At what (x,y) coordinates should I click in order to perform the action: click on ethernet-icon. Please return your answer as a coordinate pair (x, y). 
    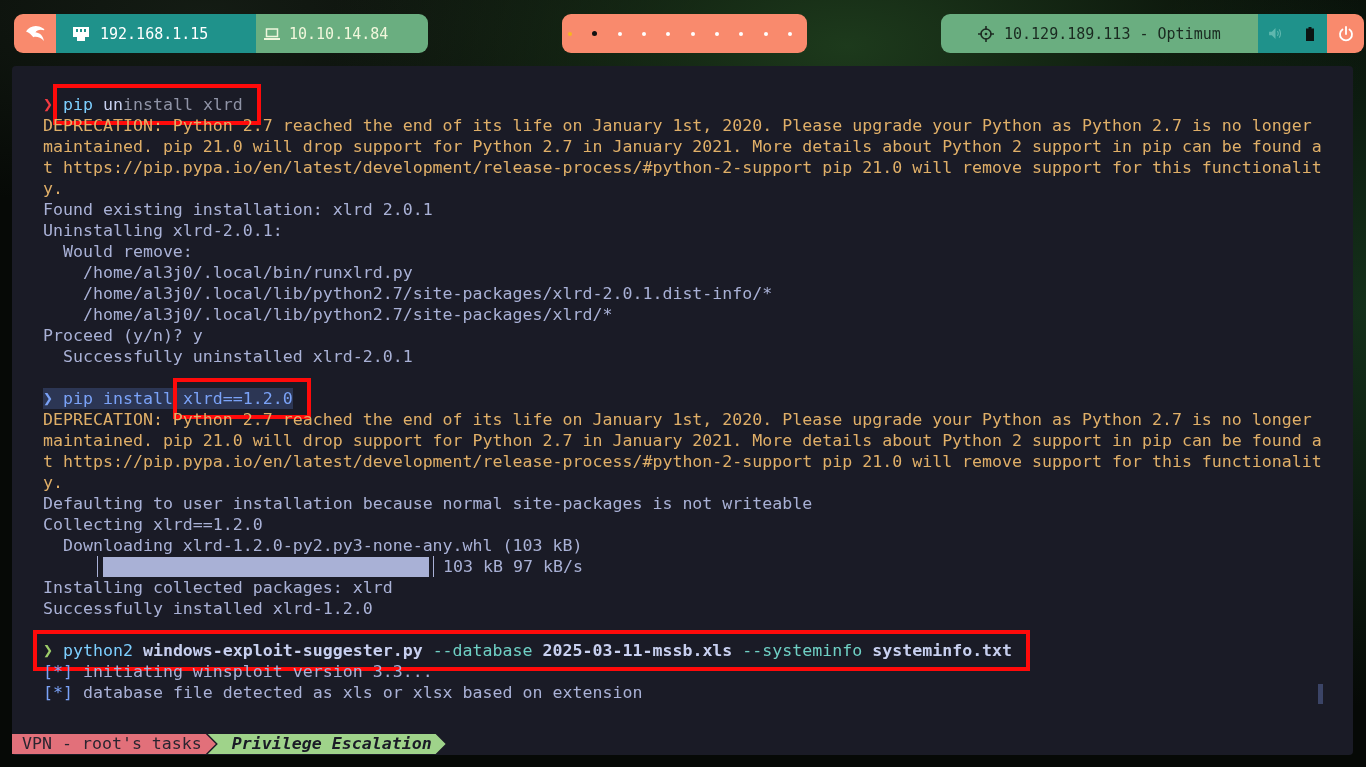
    Looking at the image, I should click on (81, 33).